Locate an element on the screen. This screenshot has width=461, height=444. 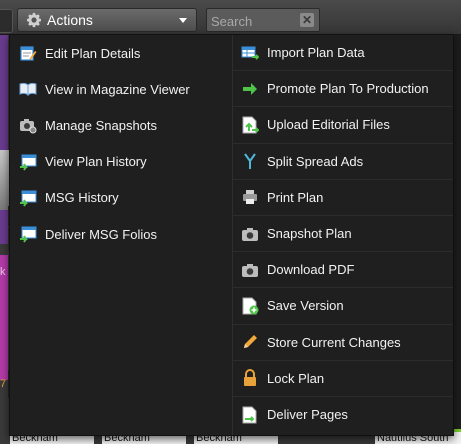
search-input is located at coordinates (255, 21).